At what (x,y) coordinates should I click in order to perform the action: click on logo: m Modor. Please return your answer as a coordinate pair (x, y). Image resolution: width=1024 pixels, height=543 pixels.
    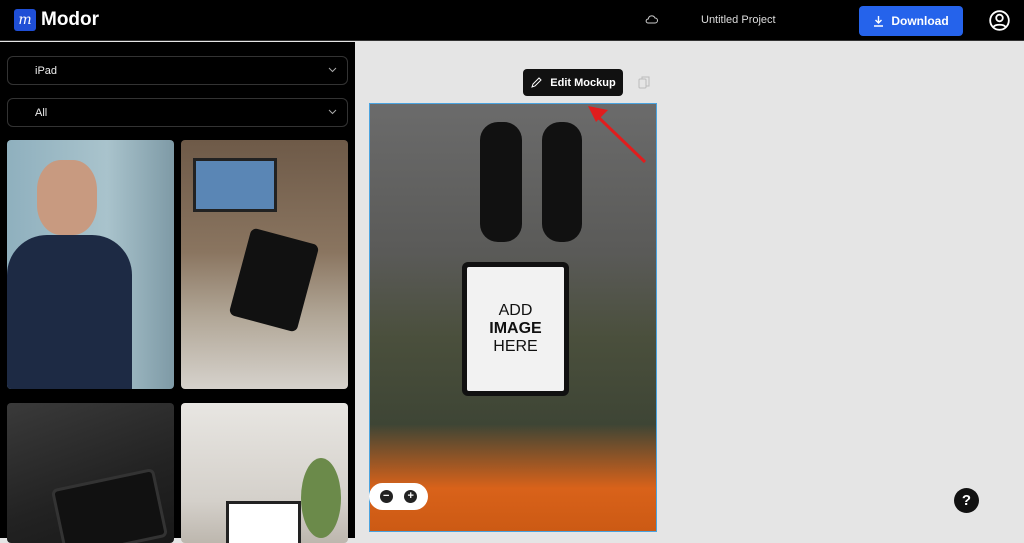
    Looking at the image, I should click on (56, 20).